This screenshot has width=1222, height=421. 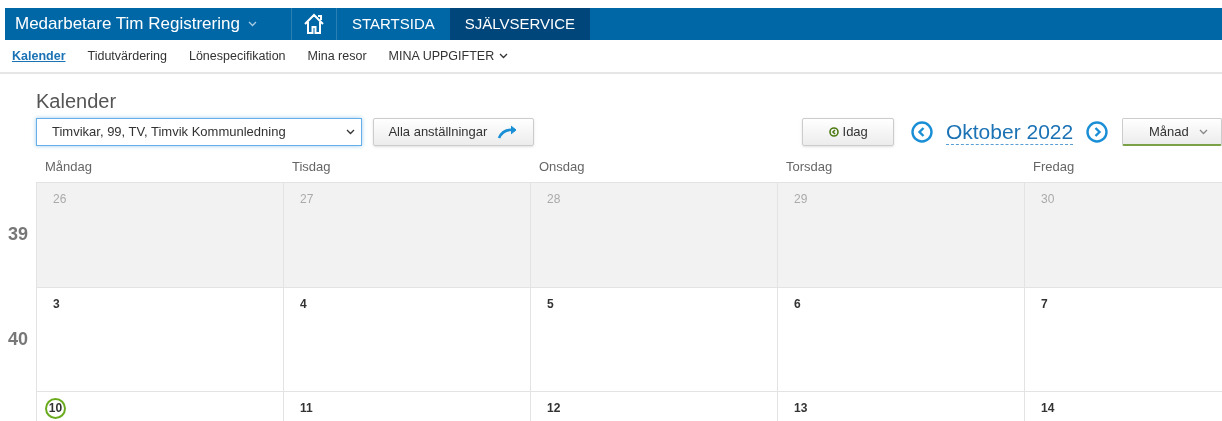 What do you see at coordinates (237, 56) in the screenshot?
I see `sub-nav-link: Lönespecifikation` at bounding box center [237, 56].